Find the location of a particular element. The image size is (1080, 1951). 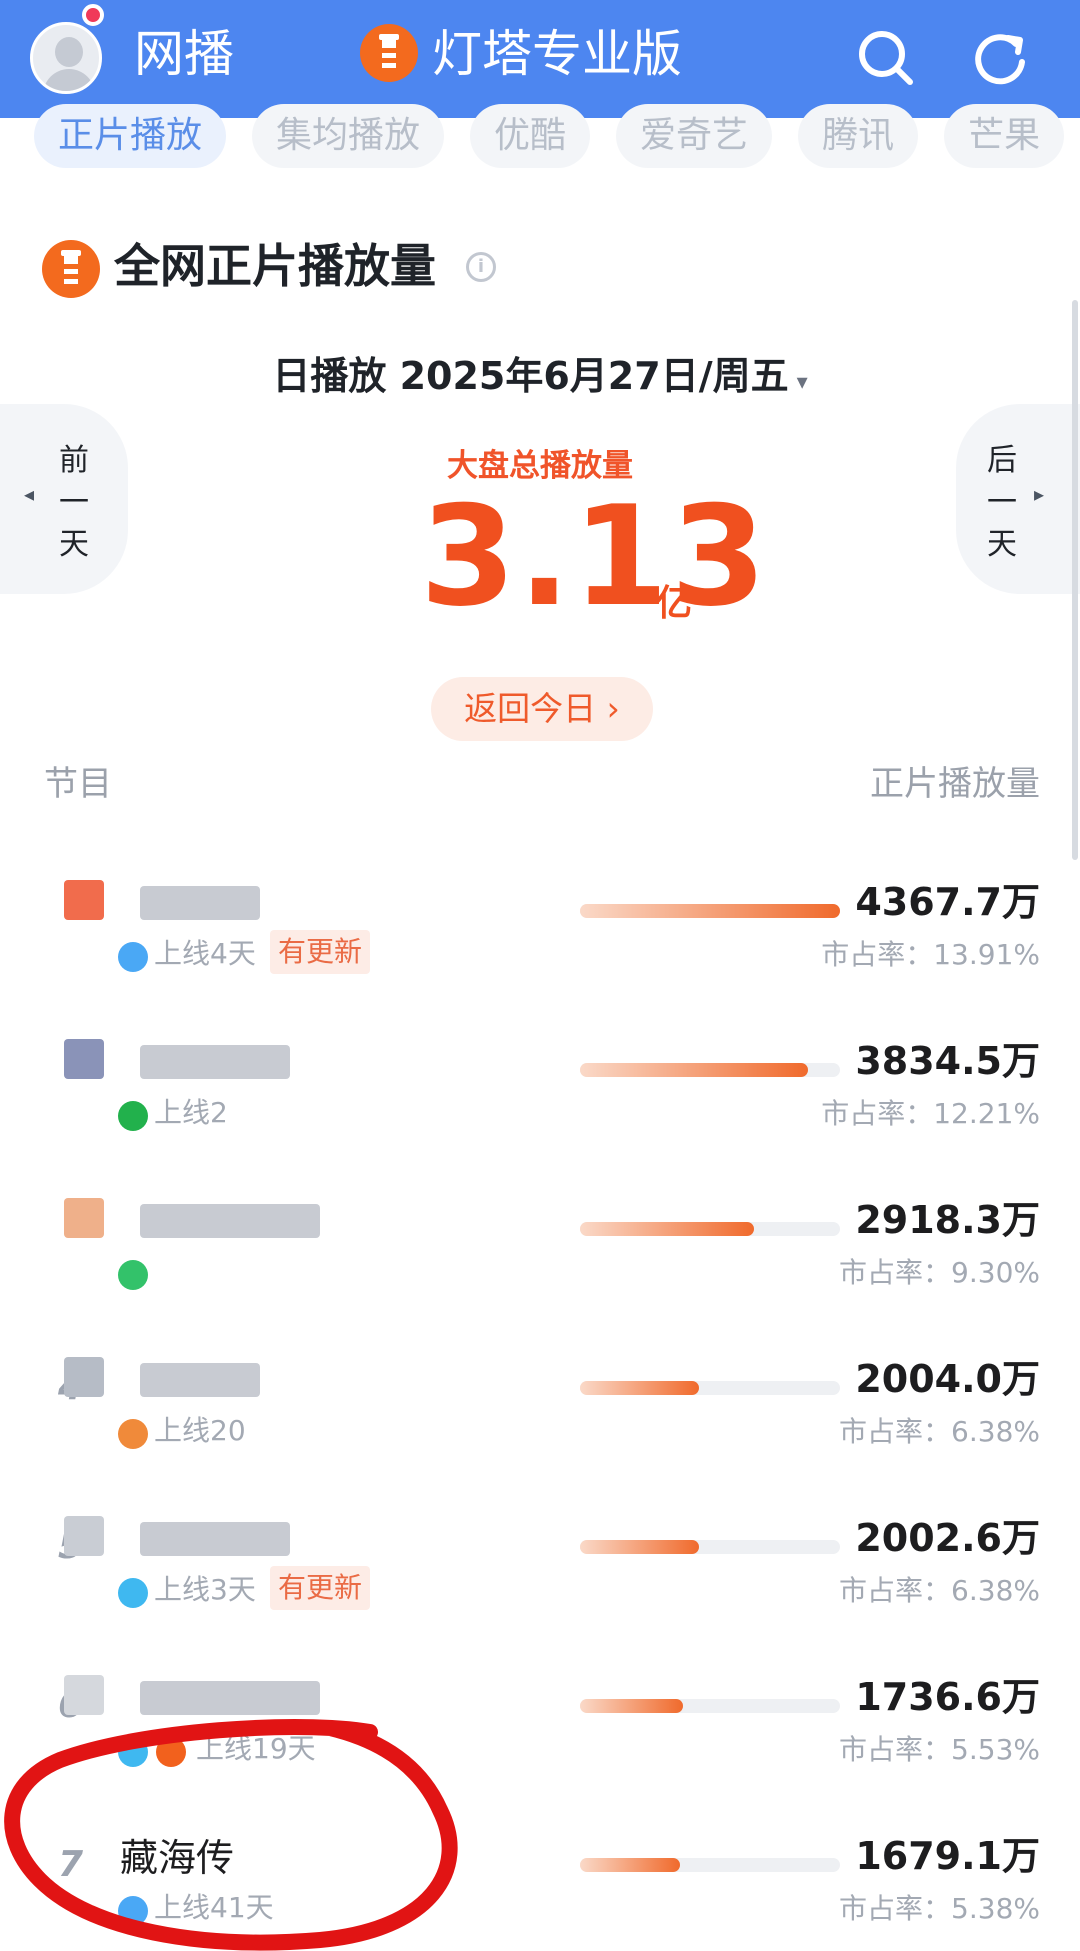

lighthouse-section-icon is located at coordinates (71, 269).